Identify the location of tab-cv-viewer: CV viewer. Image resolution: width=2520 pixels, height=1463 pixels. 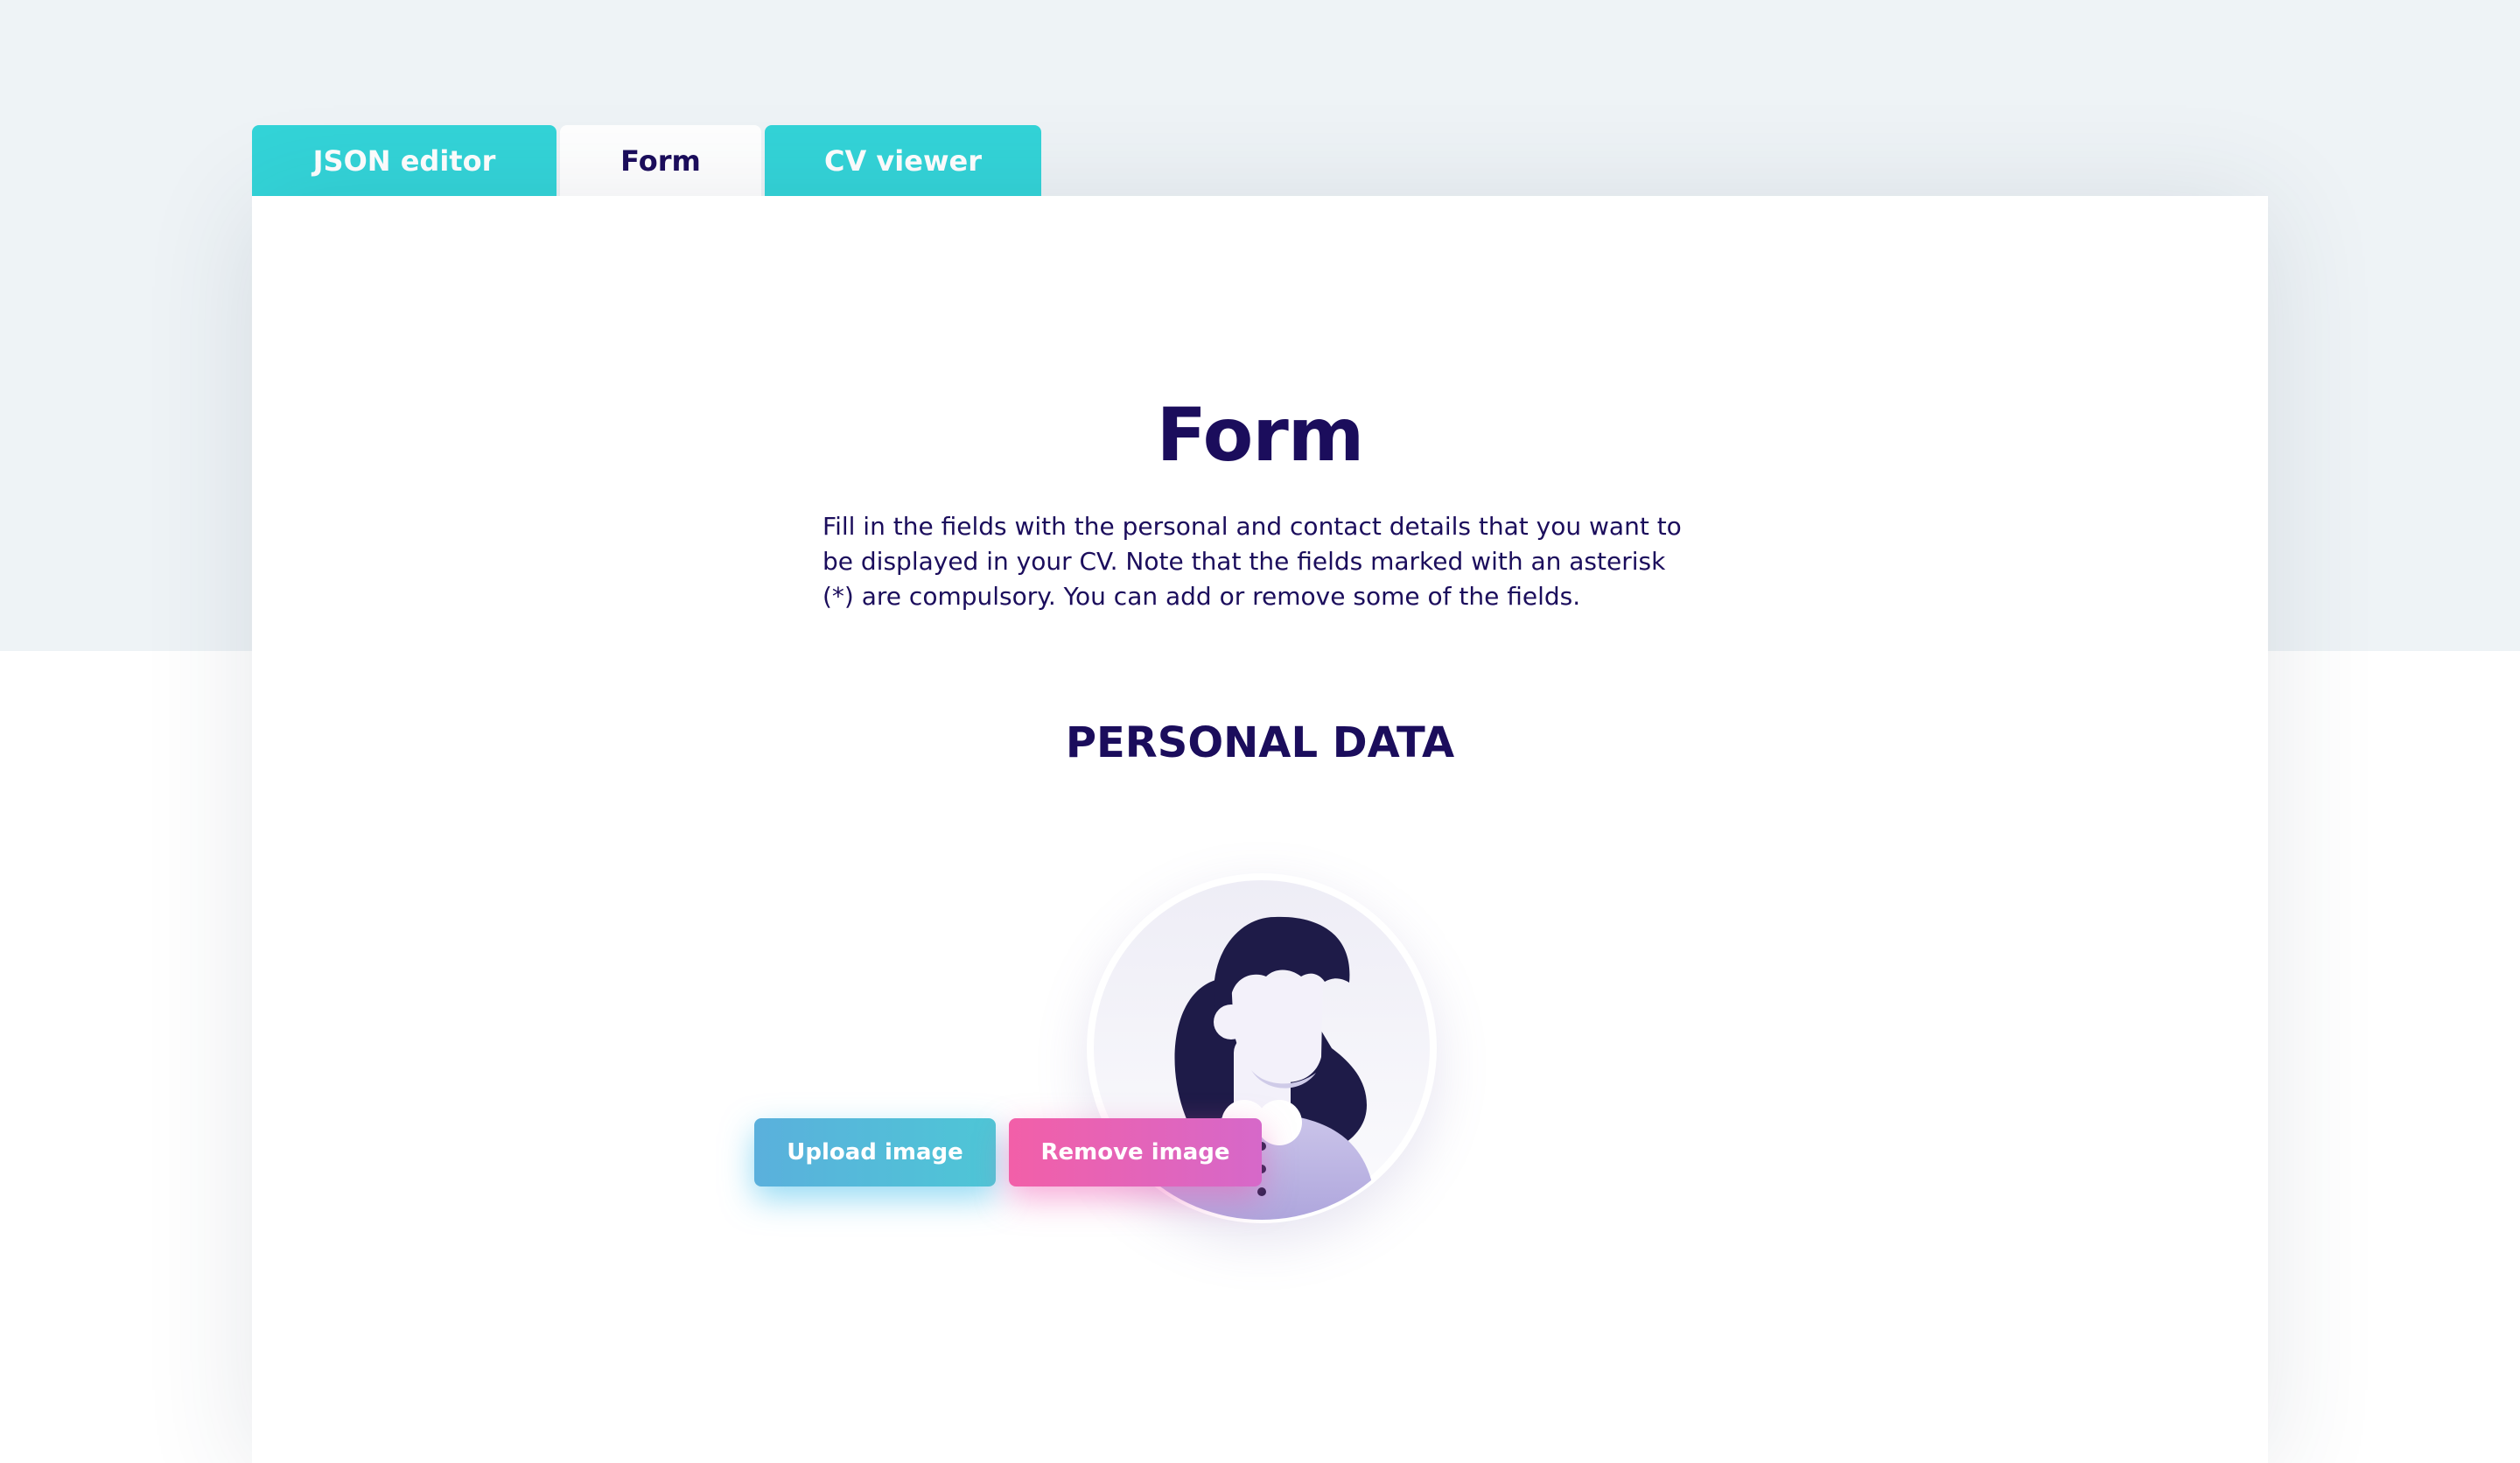
(903, 160).